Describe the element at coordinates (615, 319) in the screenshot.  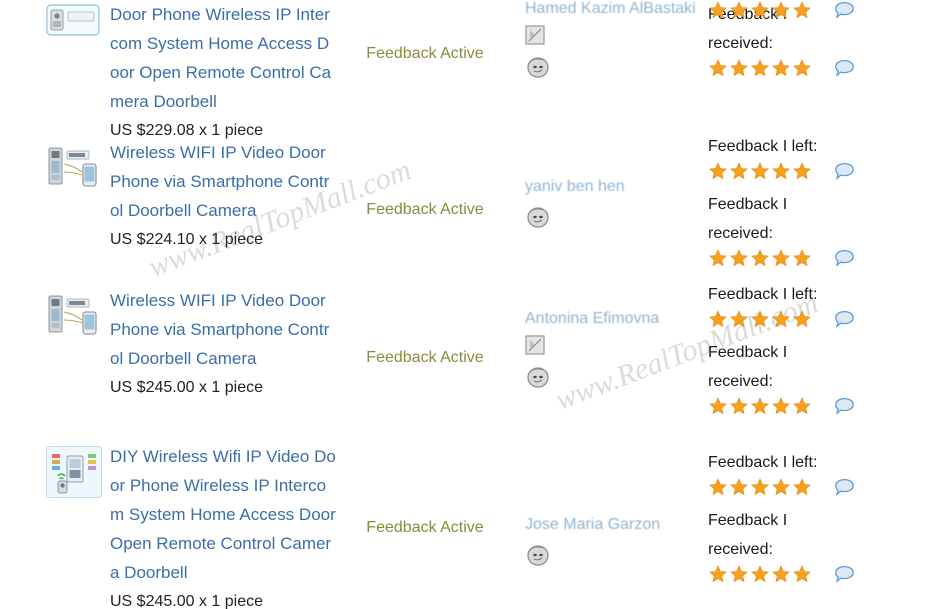
I see `buyer-name-link: Antonina Efimovna` at that location.